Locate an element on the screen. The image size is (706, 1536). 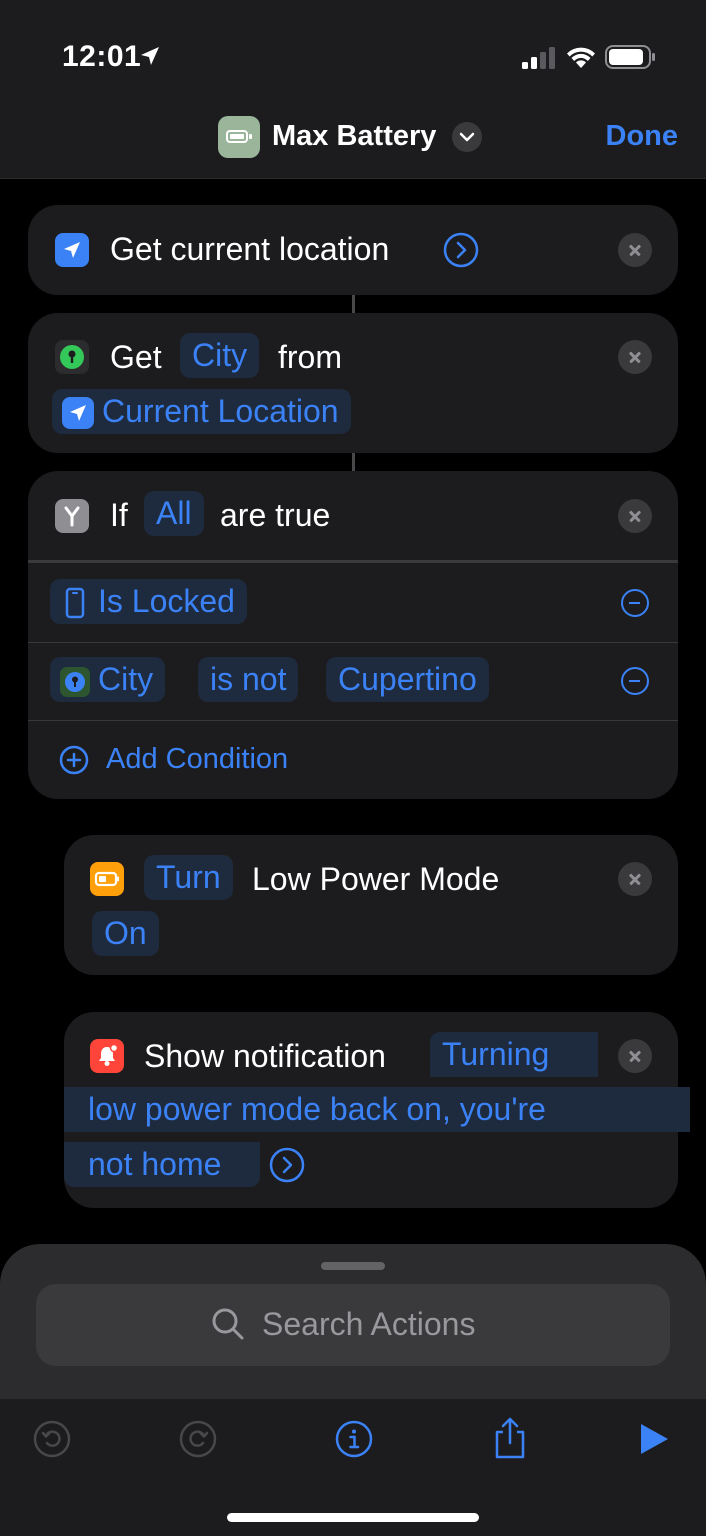
status-time: 12:01 is located at coordinates (102, 56).